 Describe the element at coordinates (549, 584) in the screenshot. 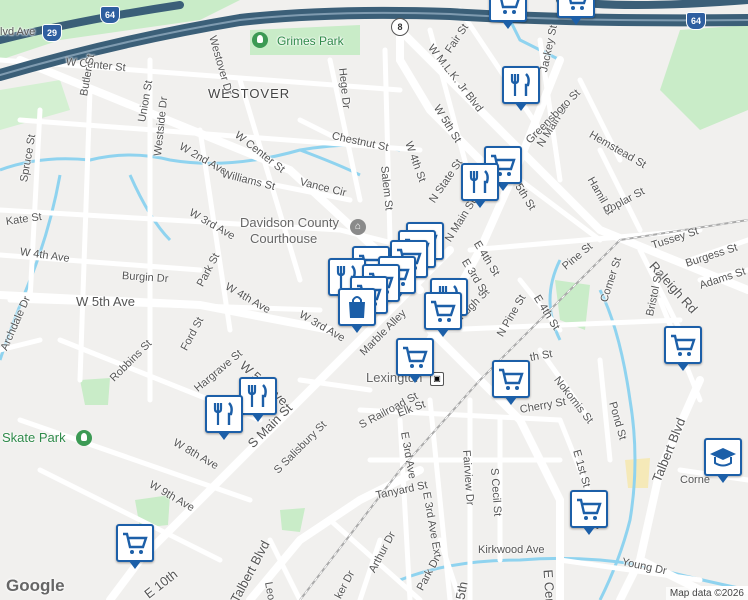

I see `street-label: E Cent` at that location.